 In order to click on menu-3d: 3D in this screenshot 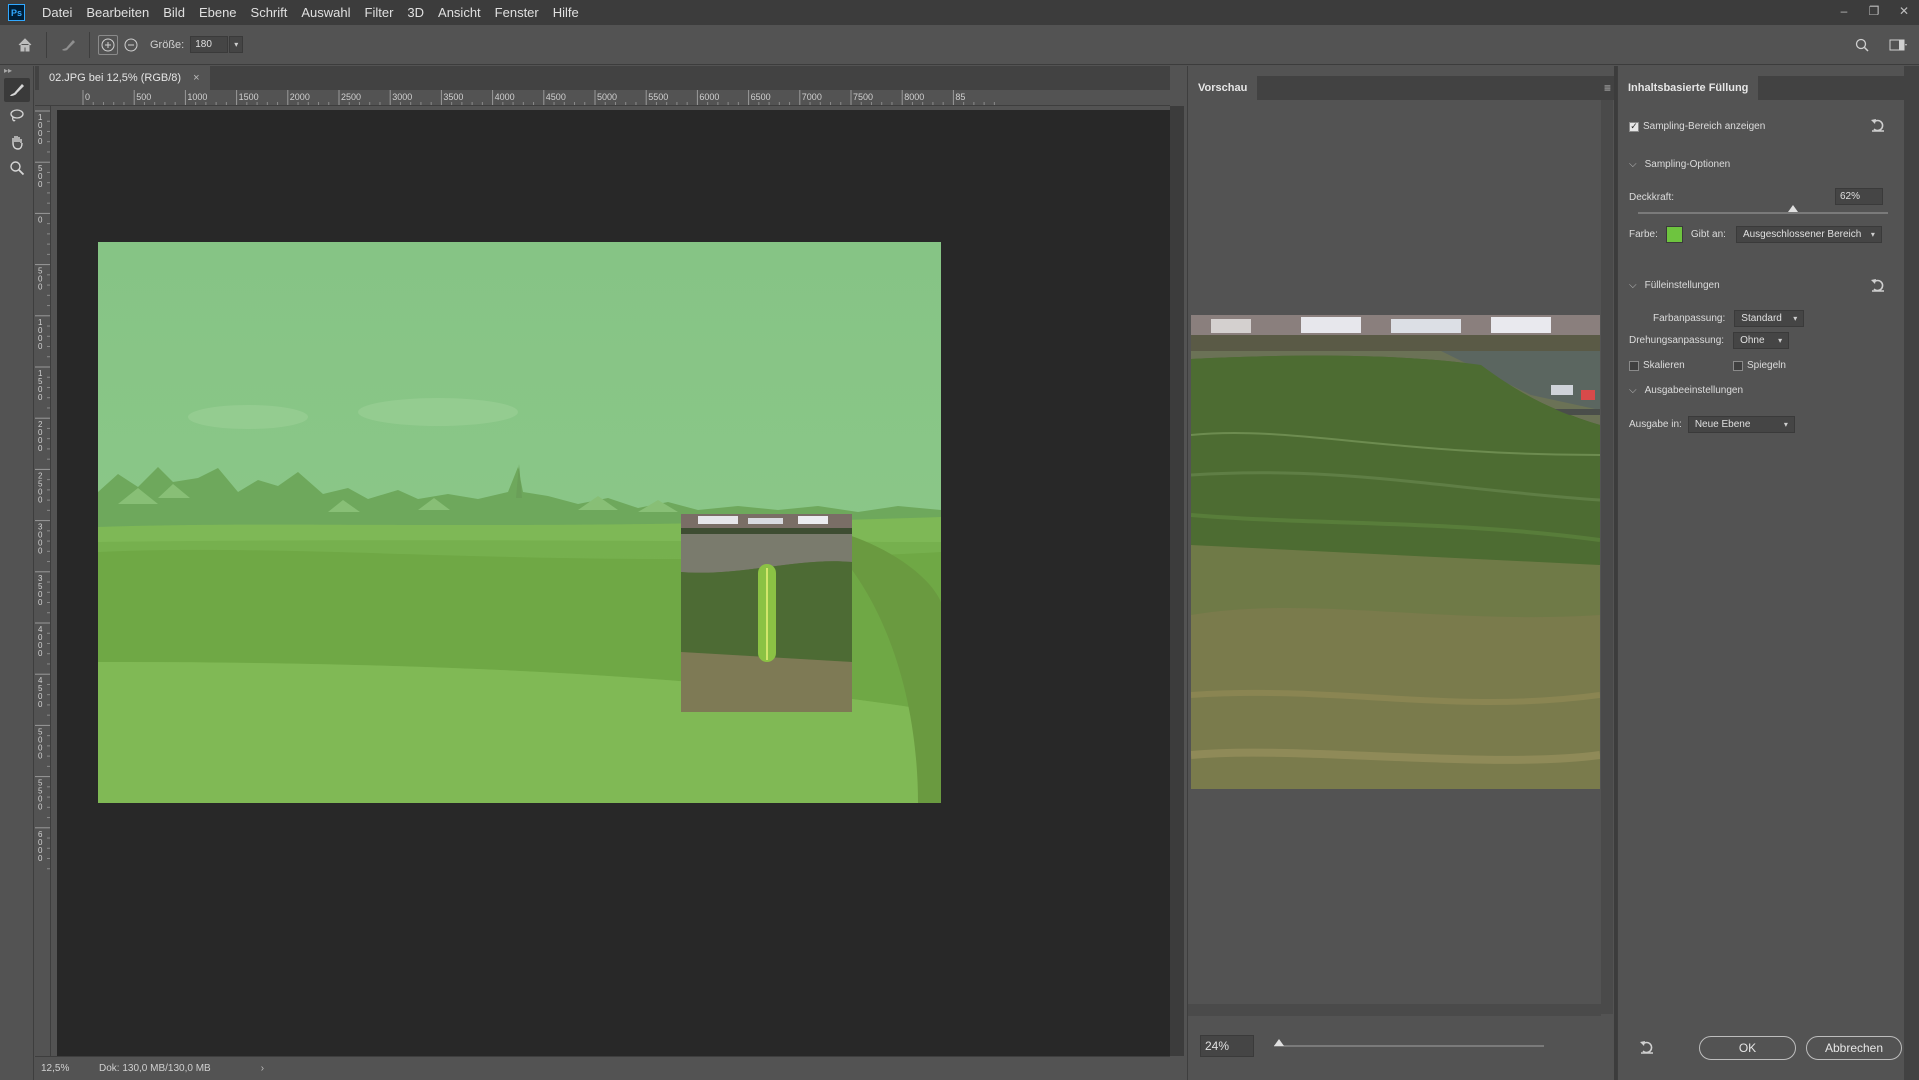, I will do `click(415, 12)`.